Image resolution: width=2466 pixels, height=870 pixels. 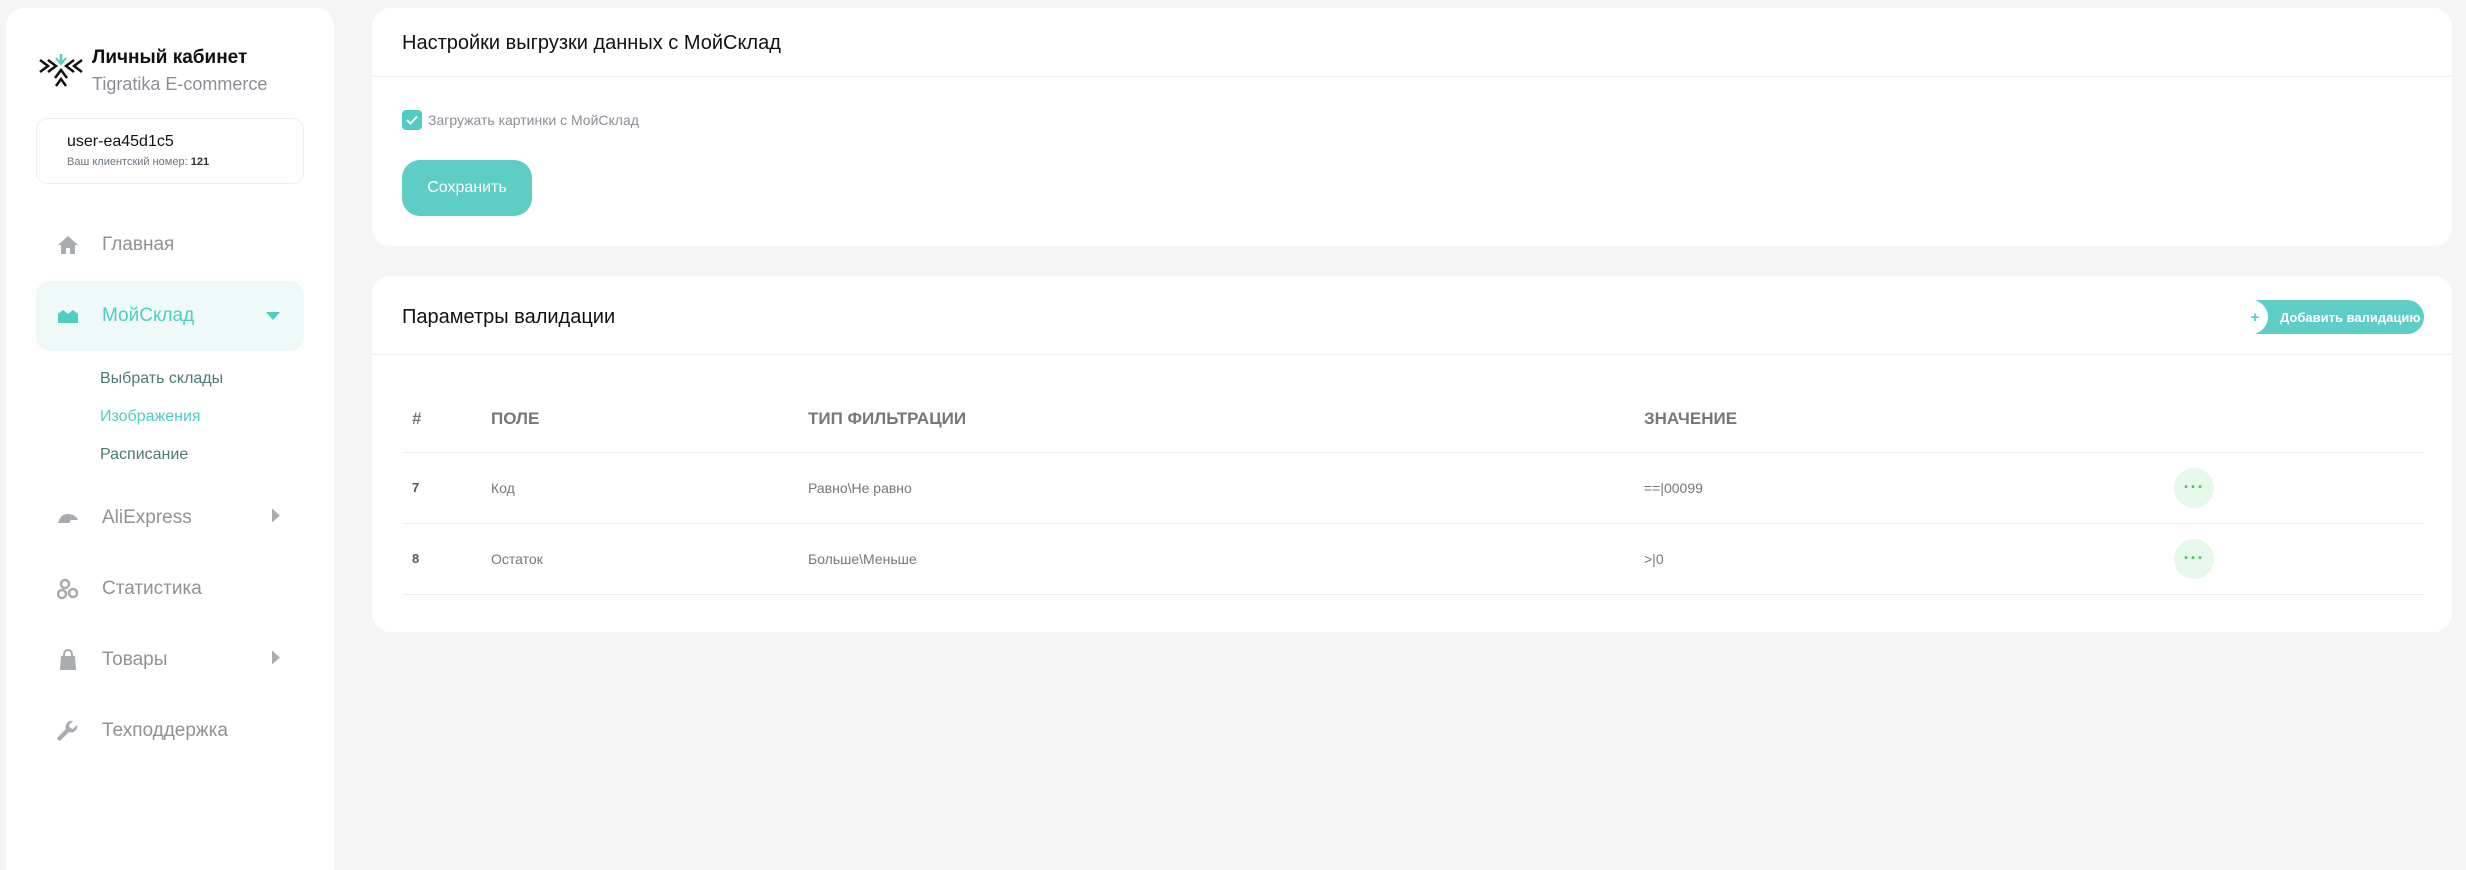 What do you see at coordinates (441, 487) in the screenshot?
I see `row-num: 7` at bounding box center [441, 487].